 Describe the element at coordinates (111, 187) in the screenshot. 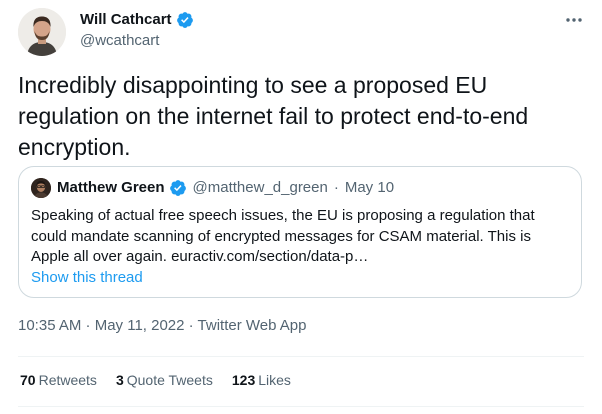

I see `quoted-author-name: Matthew Green` at that location.